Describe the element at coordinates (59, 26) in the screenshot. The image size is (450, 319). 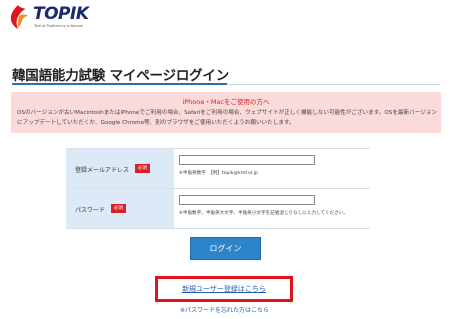
I see `logo-subtitle: Test of Proficiency in Korean` at that location.